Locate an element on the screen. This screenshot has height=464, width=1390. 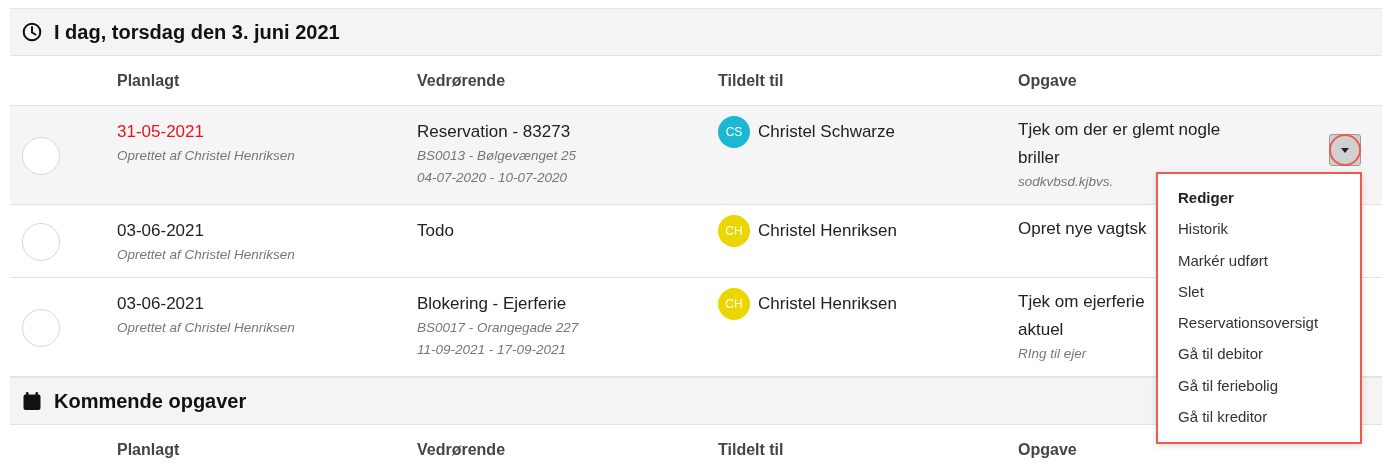
clock-icon is located at coordinates (32, 32).